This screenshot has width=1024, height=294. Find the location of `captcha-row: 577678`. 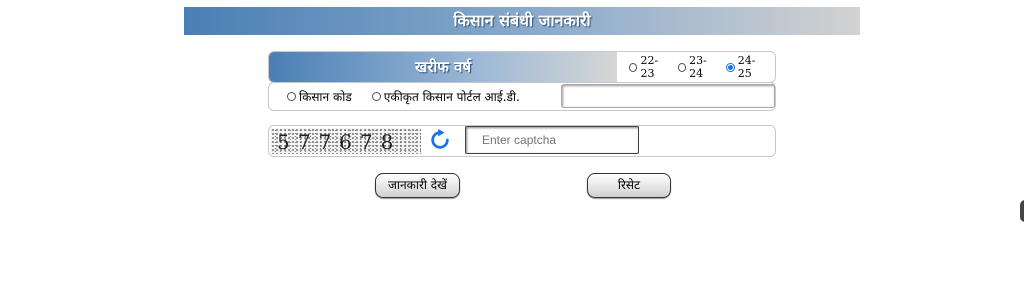

captcha-row: 577678 is located at coordinates (522, 141).